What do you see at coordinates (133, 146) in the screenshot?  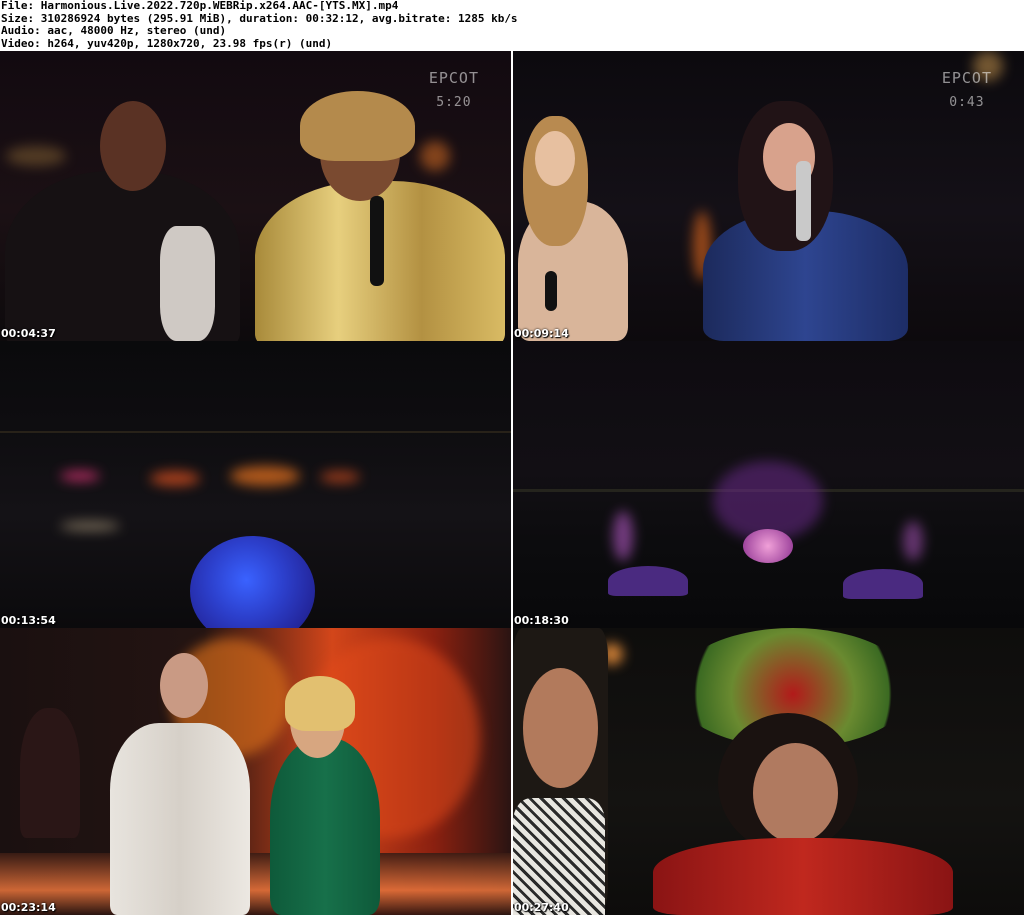 I see `singer-left-face` at bounding box center [133, 146].